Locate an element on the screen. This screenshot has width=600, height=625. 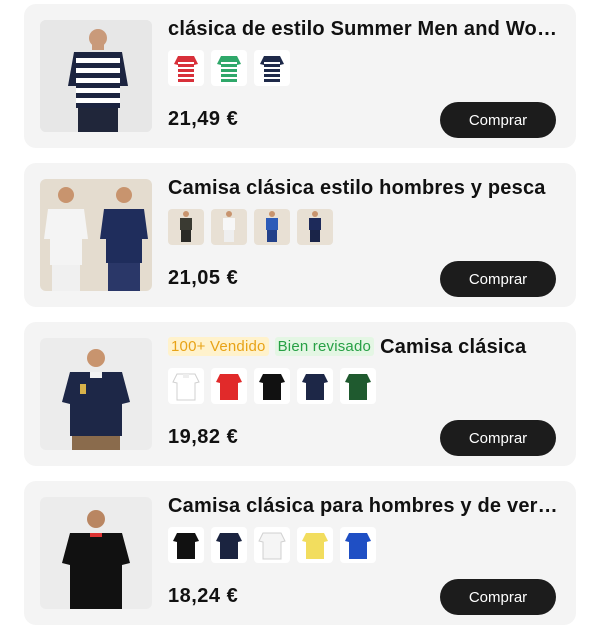
product-title: Camisa clásica para hombres y de verano is located at coordinates (364, 506).